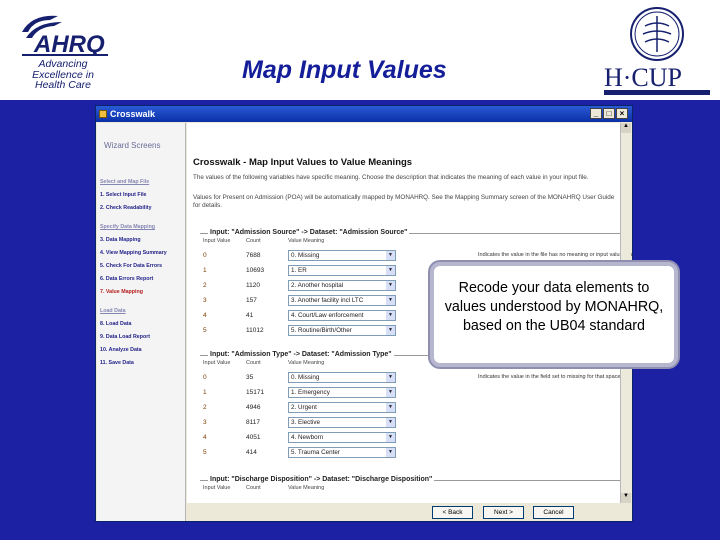 Image resolution: width=720 pixels, height=540 pixels. I want to click on value-count: 8117, so click(253, 422).